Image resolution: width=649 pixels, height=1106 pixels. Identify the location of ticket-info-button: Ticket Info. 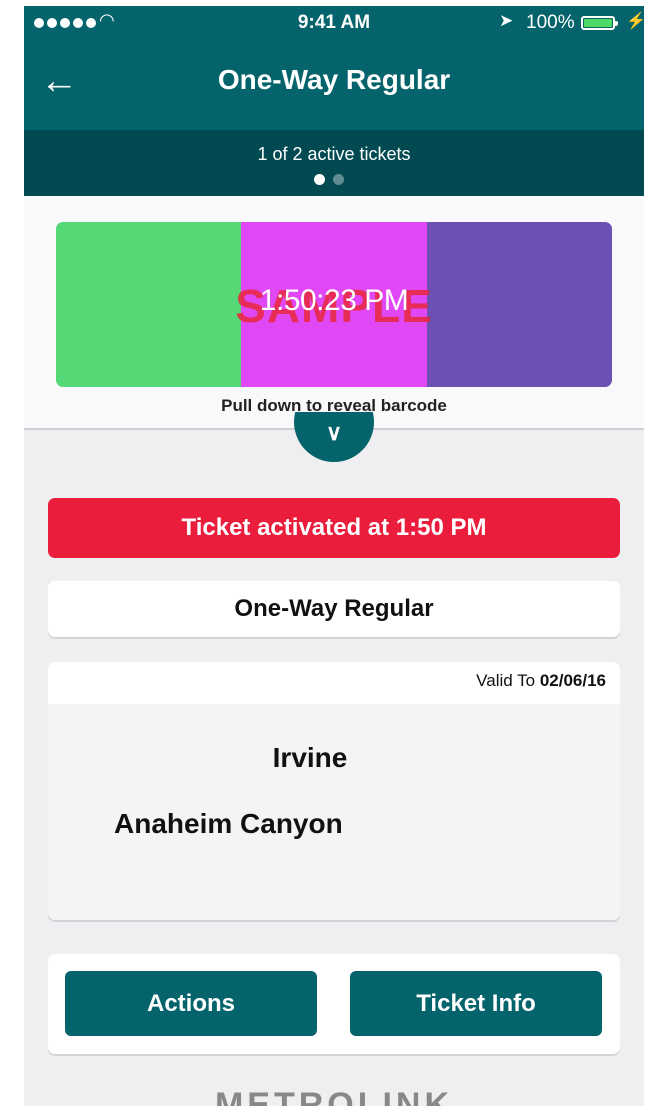
(476, 1003).